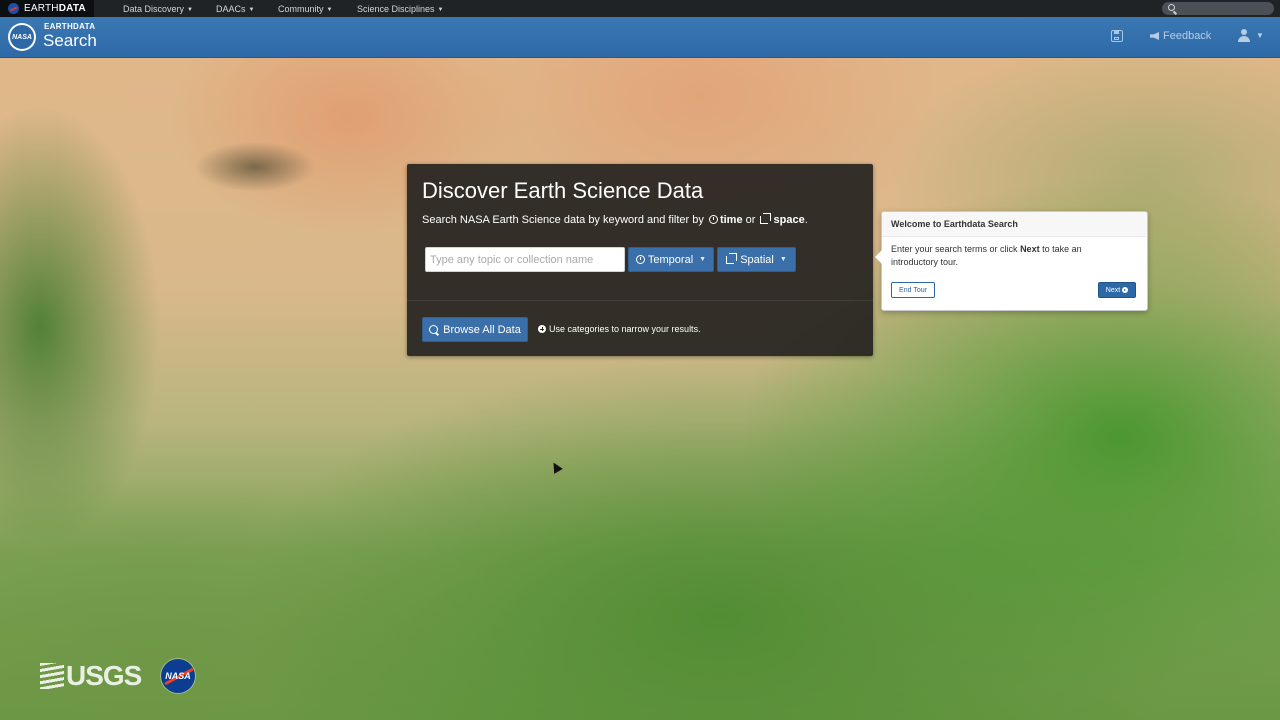 This screenshot has height=720, width=1280. What do you see at coordinates (1117, 36) in the screenshot?
I see `save-icon` at bounding box center [1117, 36].